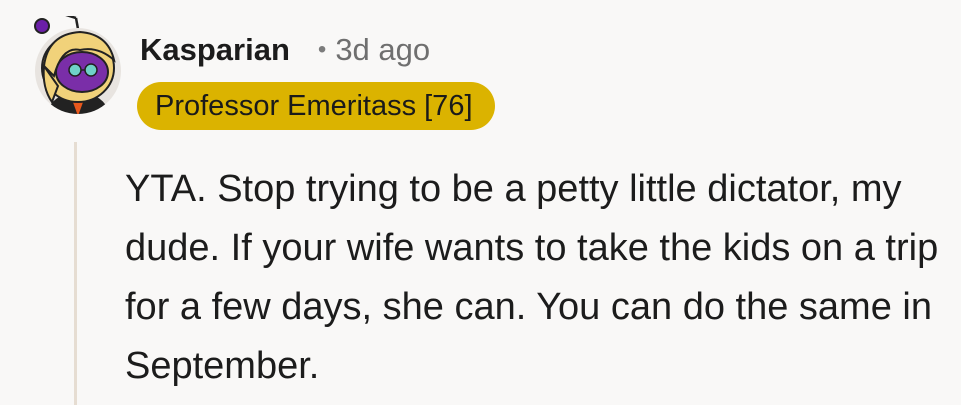 The height and width of the screenshot is (405, 961). Describe the element at coordinates (78, 62) in the screenshot. I see `user-avatar-icon` at that location.